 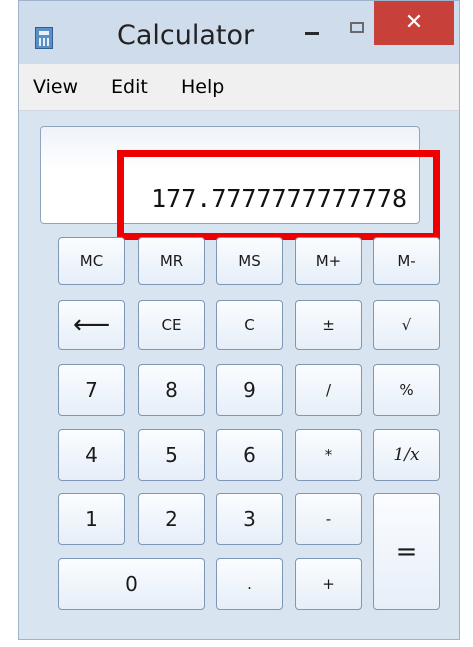 I want to click on multiply-button: *, so click(x=328, y=455).